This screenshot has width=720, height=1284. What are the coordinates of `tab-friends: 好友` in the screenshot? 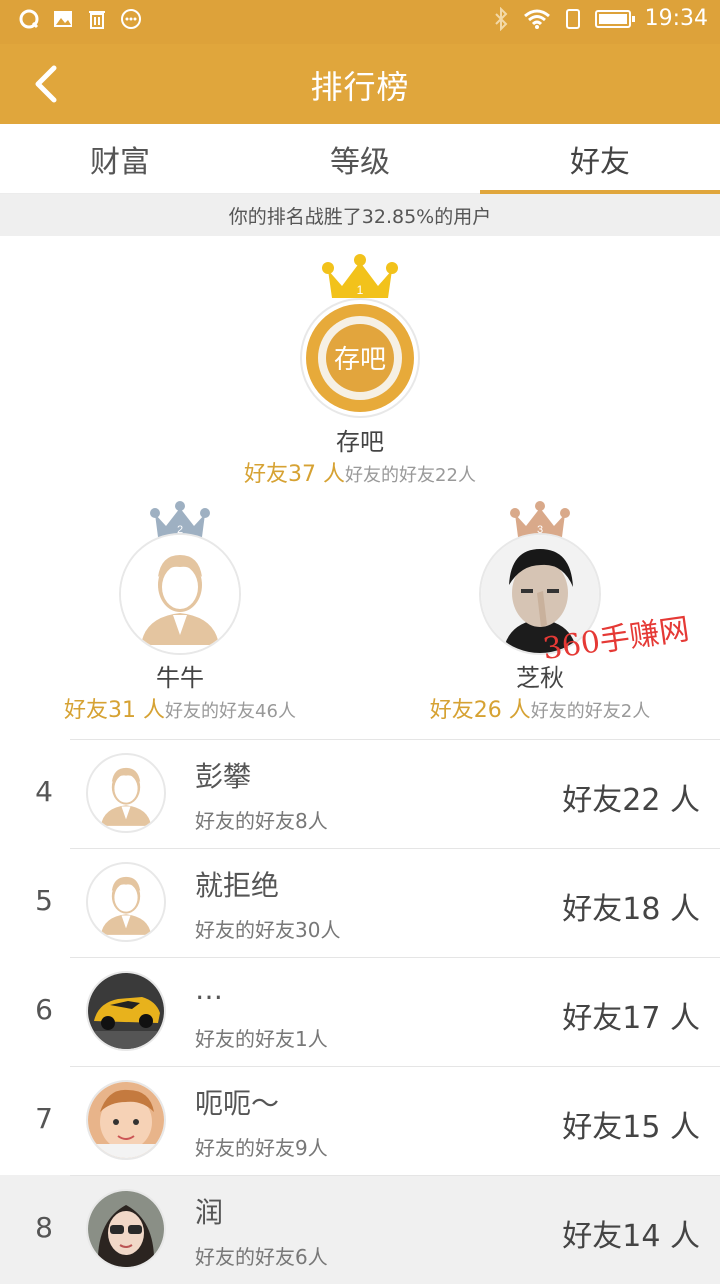 It's located at (600, 159).